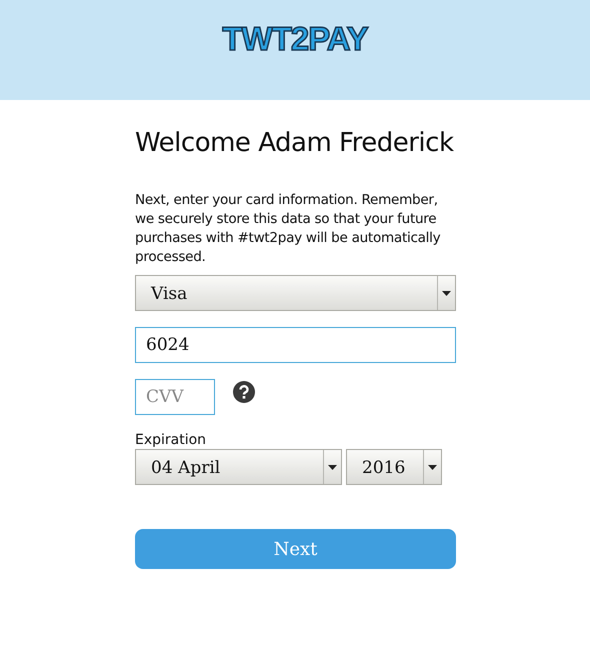 The height and width of the screenshot is (663, 590). What do you see at coordinates (238, 467) in the screenshot?
I see `month-select: 04 April` at bounding box center [238, 467].